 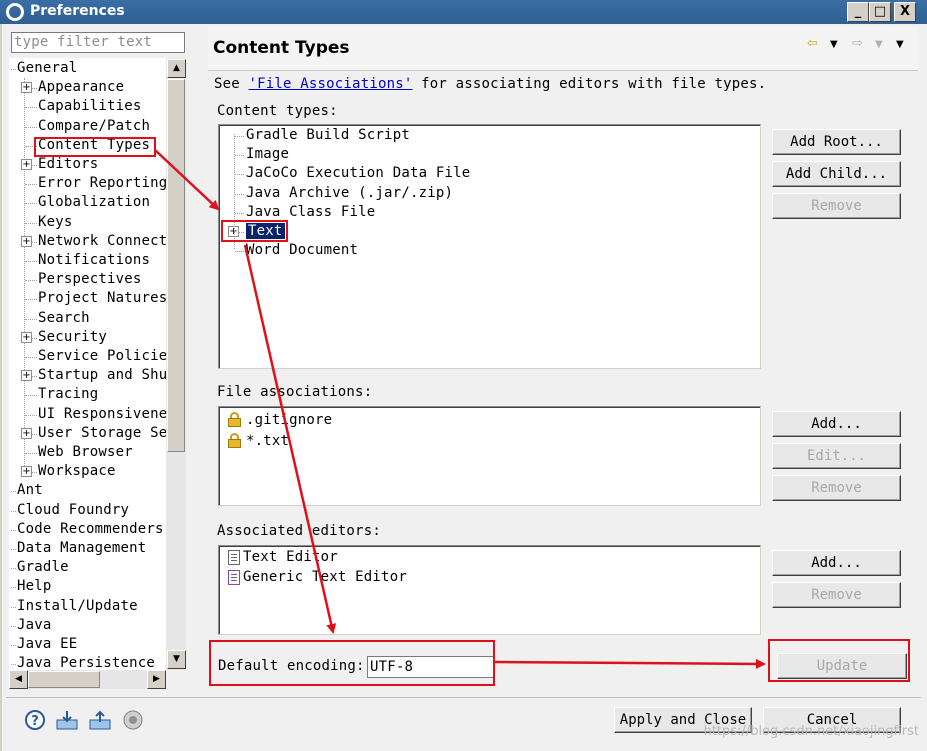 What do you see at coordinates (187, 180) in the screenshot?
I see `arrow-to-text` at bounding box center [187, 180].